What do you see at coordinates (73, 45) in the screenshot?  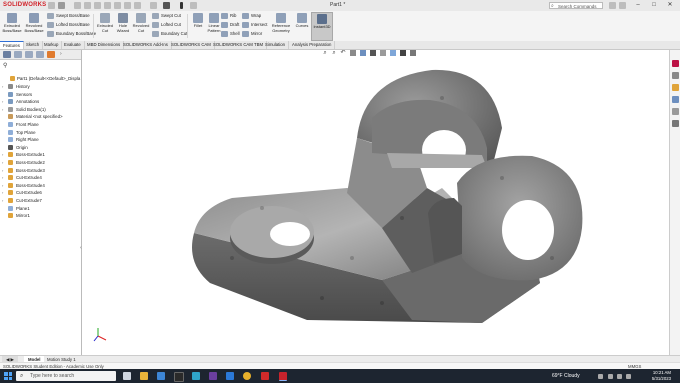 I see `tab-evaluate: Evaluate` at bounding box center [73, 45].